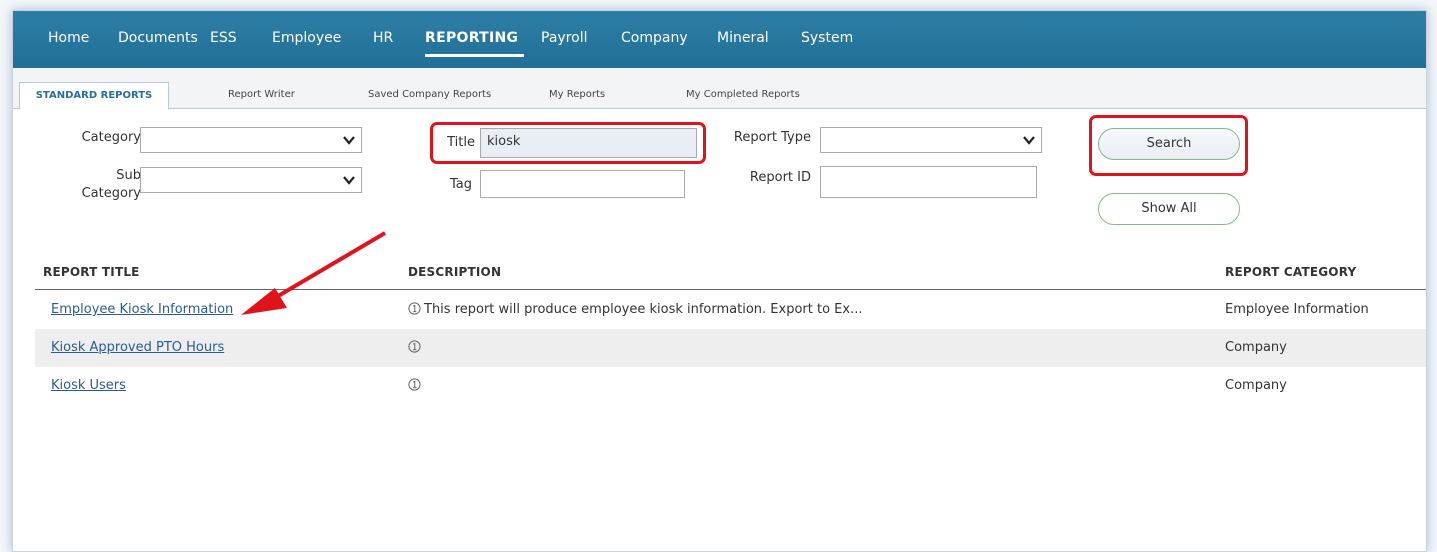  I want to click on annotation-arrow-icon, so click(314, 273).